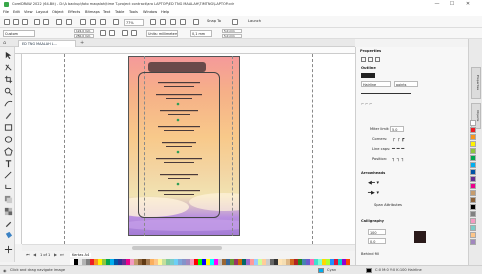  Describe the element at coordinates (16, 12) in the screenshot. I see `menu-edit: Edit` at that location.